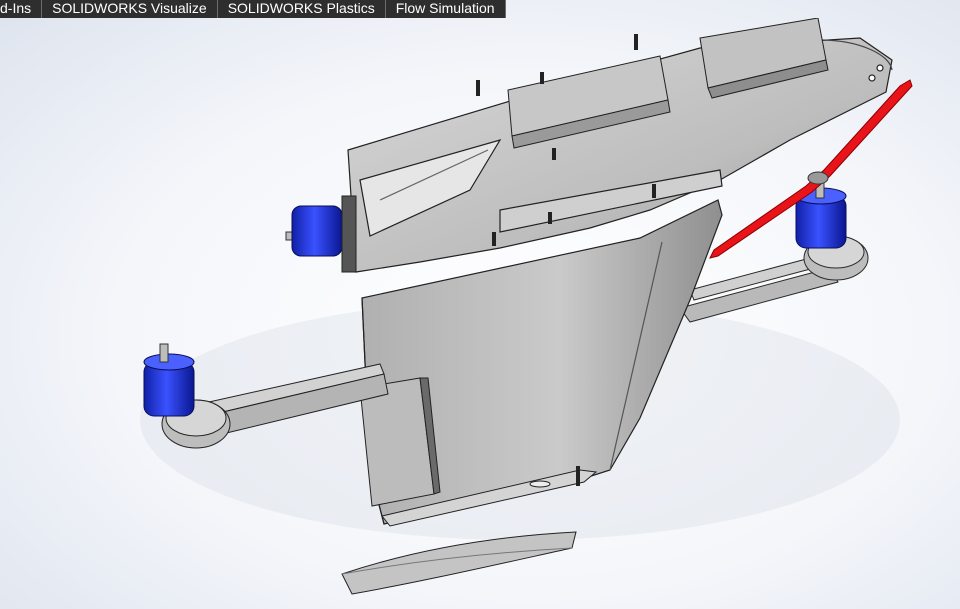 This screenshot has width=960, height=609. Describe the element at coordinates (321, 234) in the screenshot. I see `rear-motor` at that location.